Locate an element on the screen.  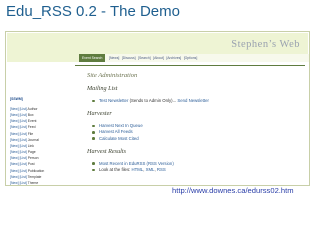
sidebar-item-label: Box is located at coordinates (30, 115).